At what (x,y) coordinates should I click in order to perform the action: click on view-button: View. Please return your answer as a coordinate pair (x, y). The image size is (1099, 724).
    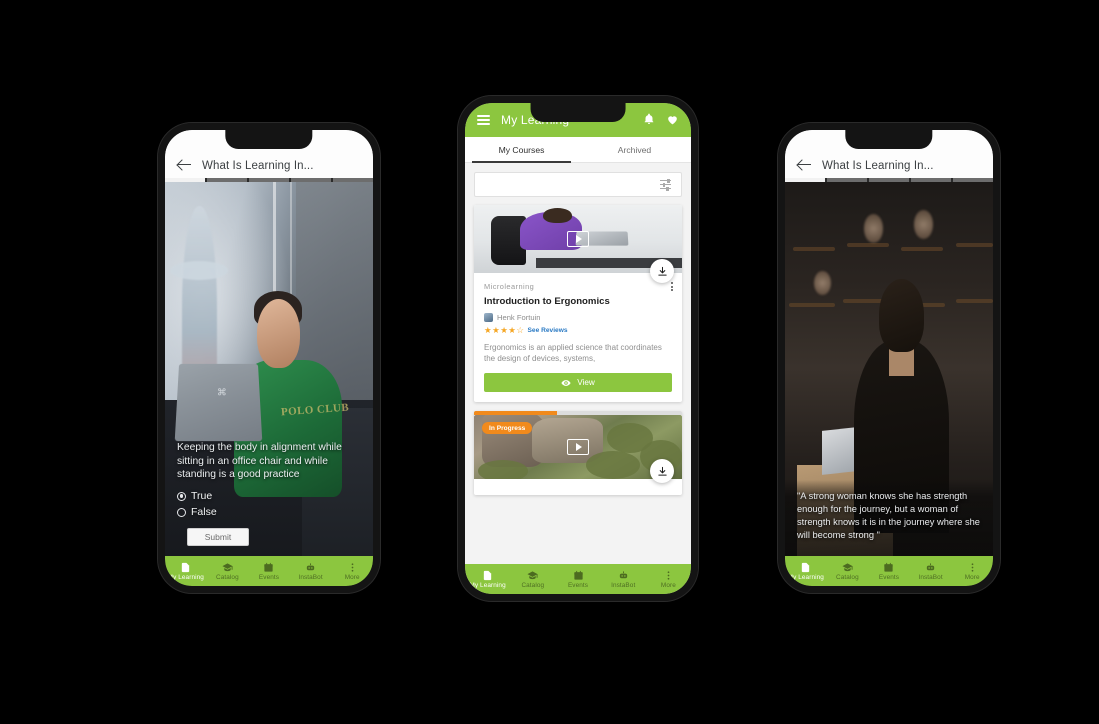
    Looking at the image, I should click on (578, 383).